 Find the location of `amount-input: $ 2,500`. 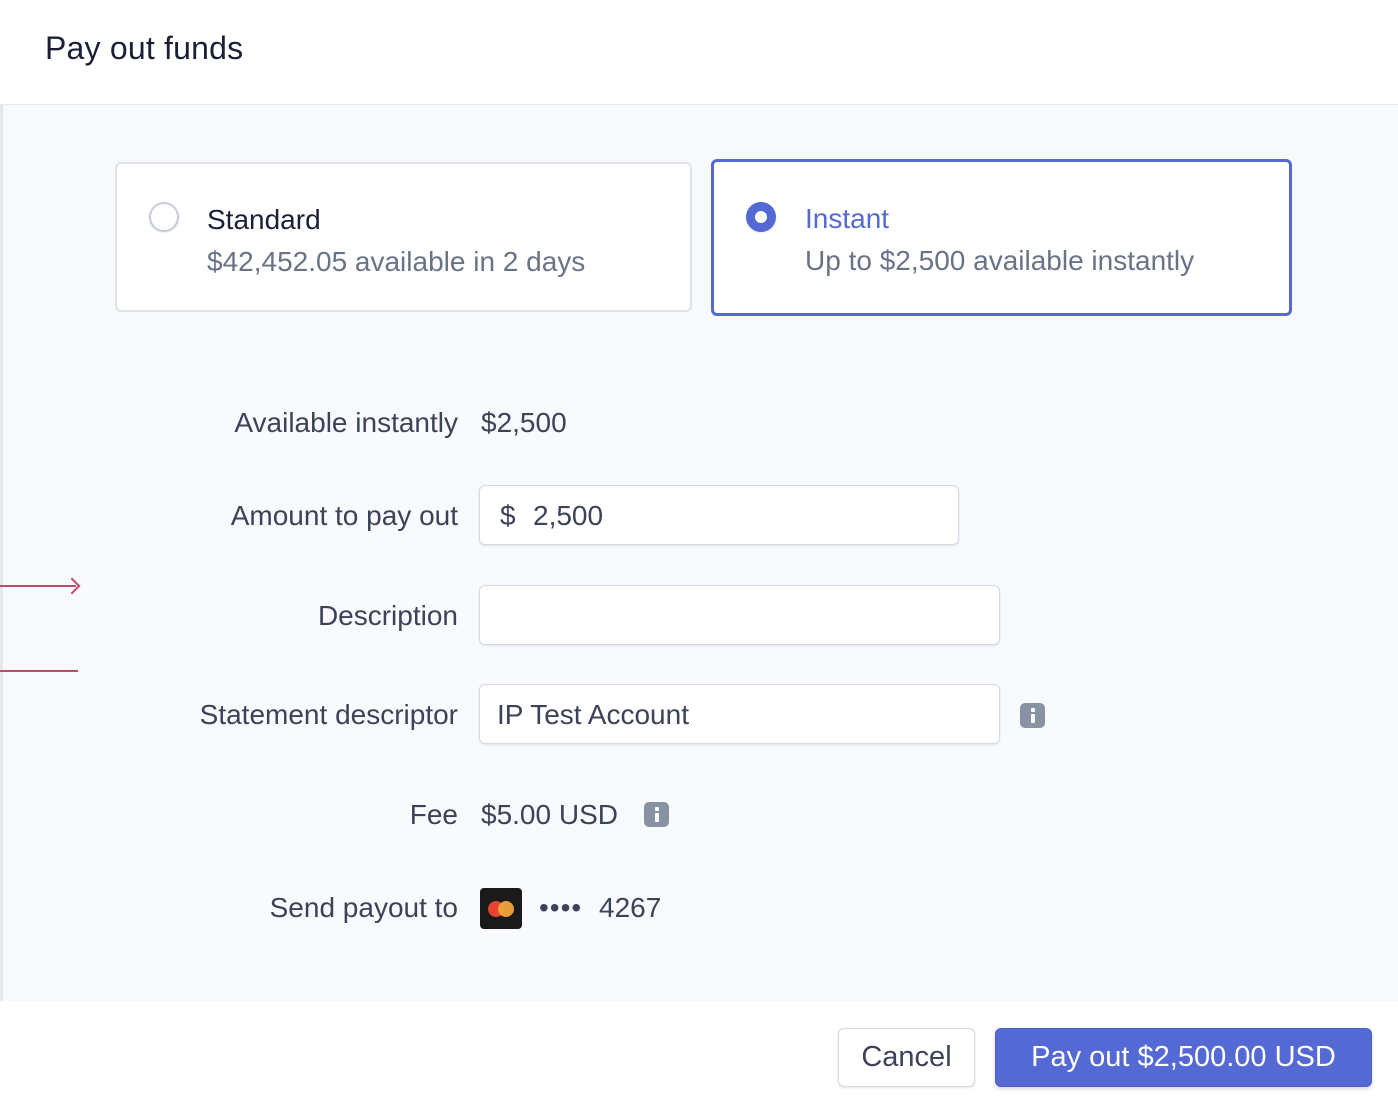

amount-input: $ 2,500 is located at coordinates (719, 515).